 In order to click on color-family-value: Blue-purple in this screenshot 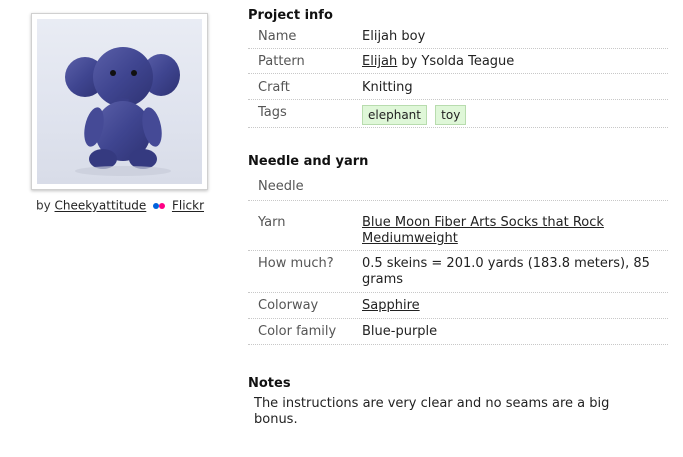, I will do `click(400, 331)`.